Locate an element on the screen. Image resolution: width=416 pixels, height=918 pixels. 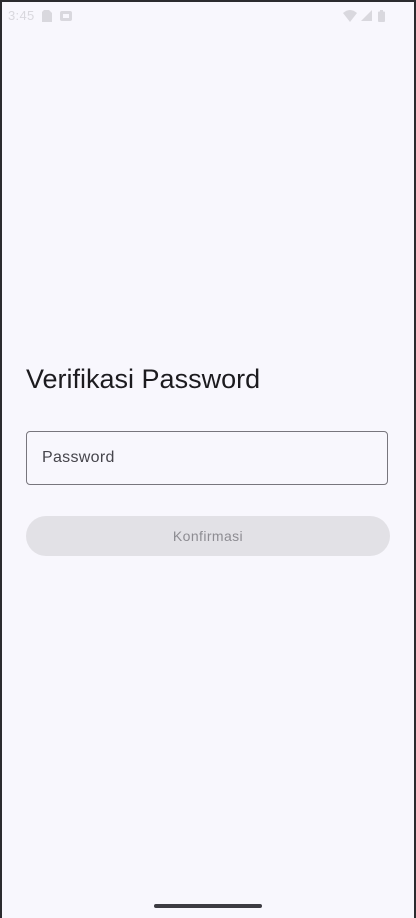
signal-icon is located at coordinates (366, 15).